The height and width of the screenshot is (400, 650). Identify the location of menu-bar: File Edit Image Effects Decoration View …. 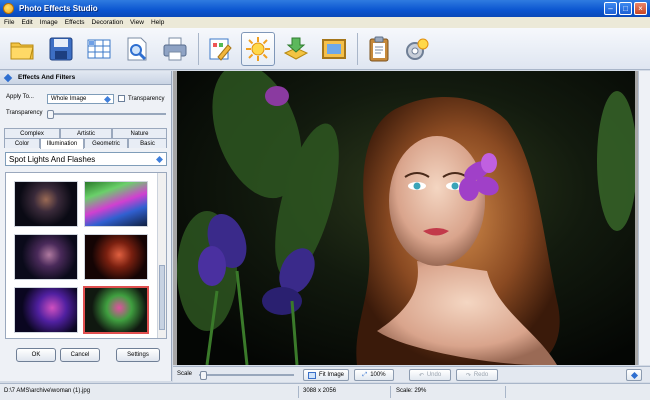
(325, 22).